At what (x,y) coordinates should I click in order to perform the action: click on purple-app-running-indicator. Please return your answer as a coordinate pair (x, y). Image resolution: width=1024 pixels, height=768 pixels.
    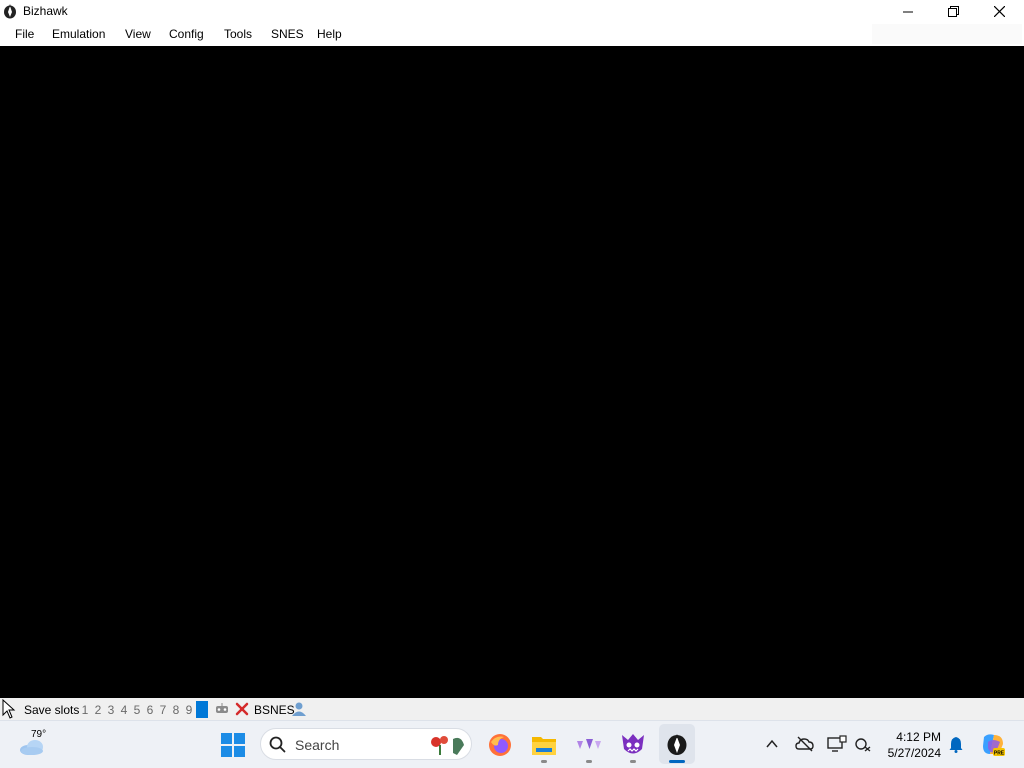
    Looking at the image, I should click on (589, 761).